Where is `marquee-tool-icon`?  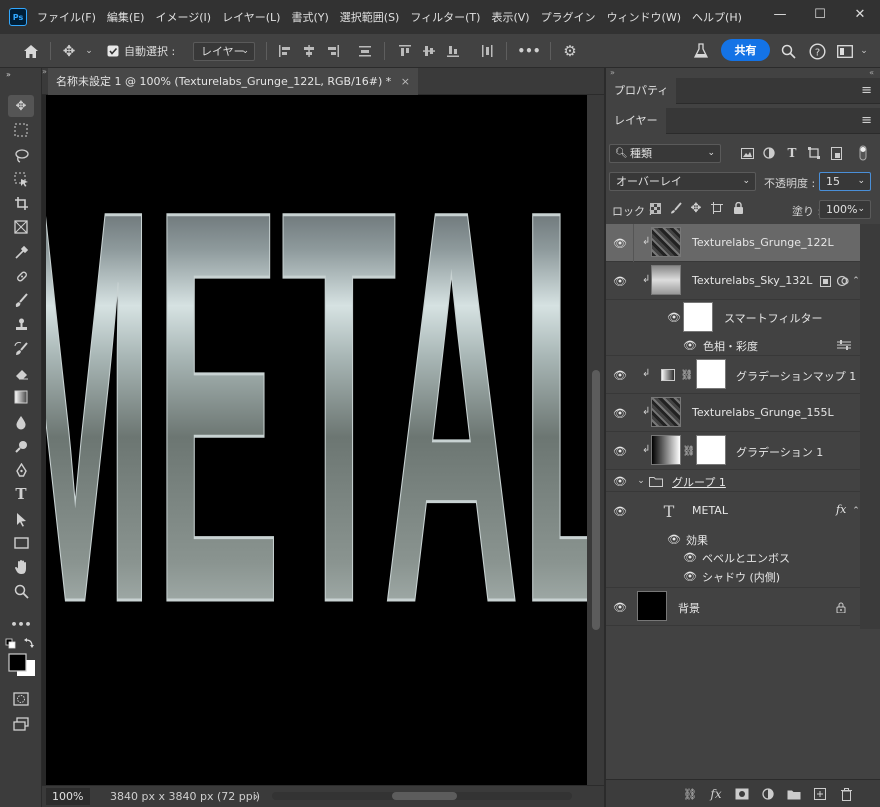
marquee-tool-icon is located at coordinates (21, 130).